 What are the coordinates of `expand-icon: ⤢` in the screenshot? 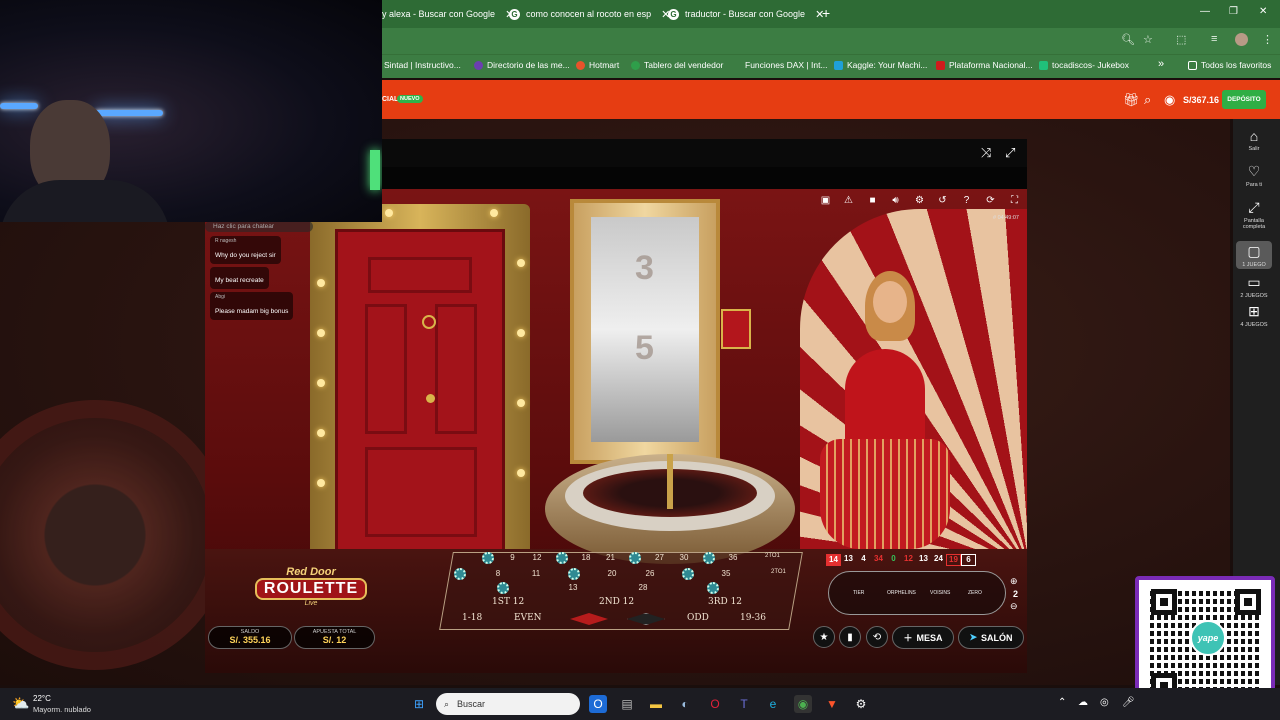 It's located at (1010, 153).